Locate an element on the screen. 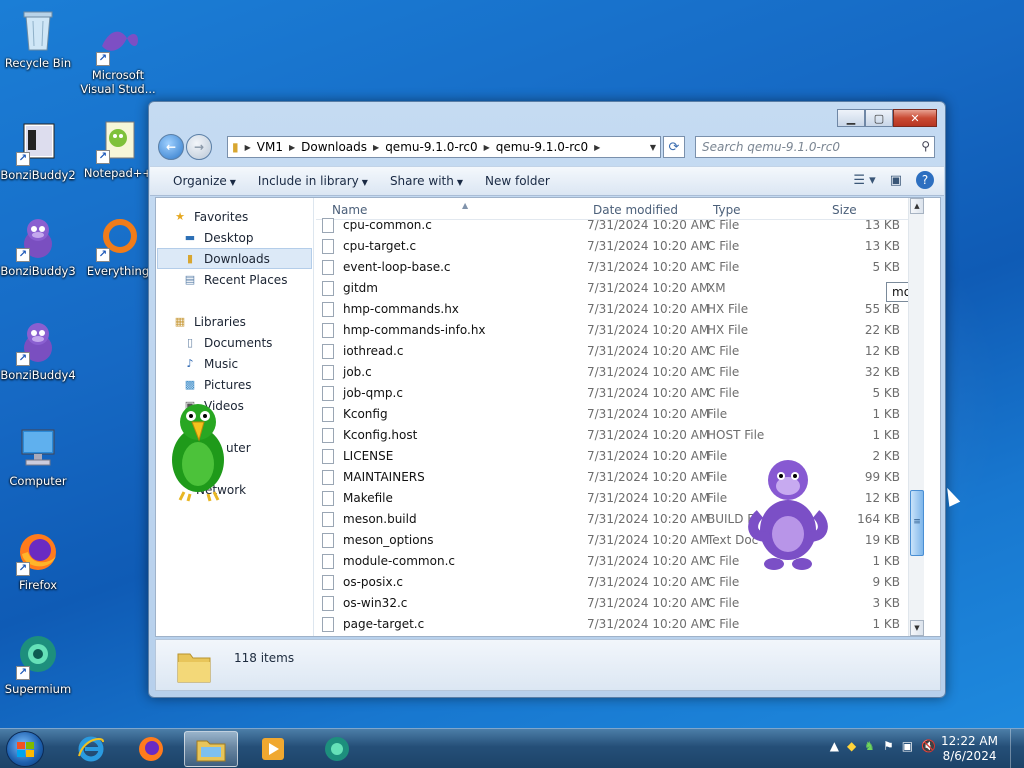  taskbar-firefox is located at coordinates (151, 749).